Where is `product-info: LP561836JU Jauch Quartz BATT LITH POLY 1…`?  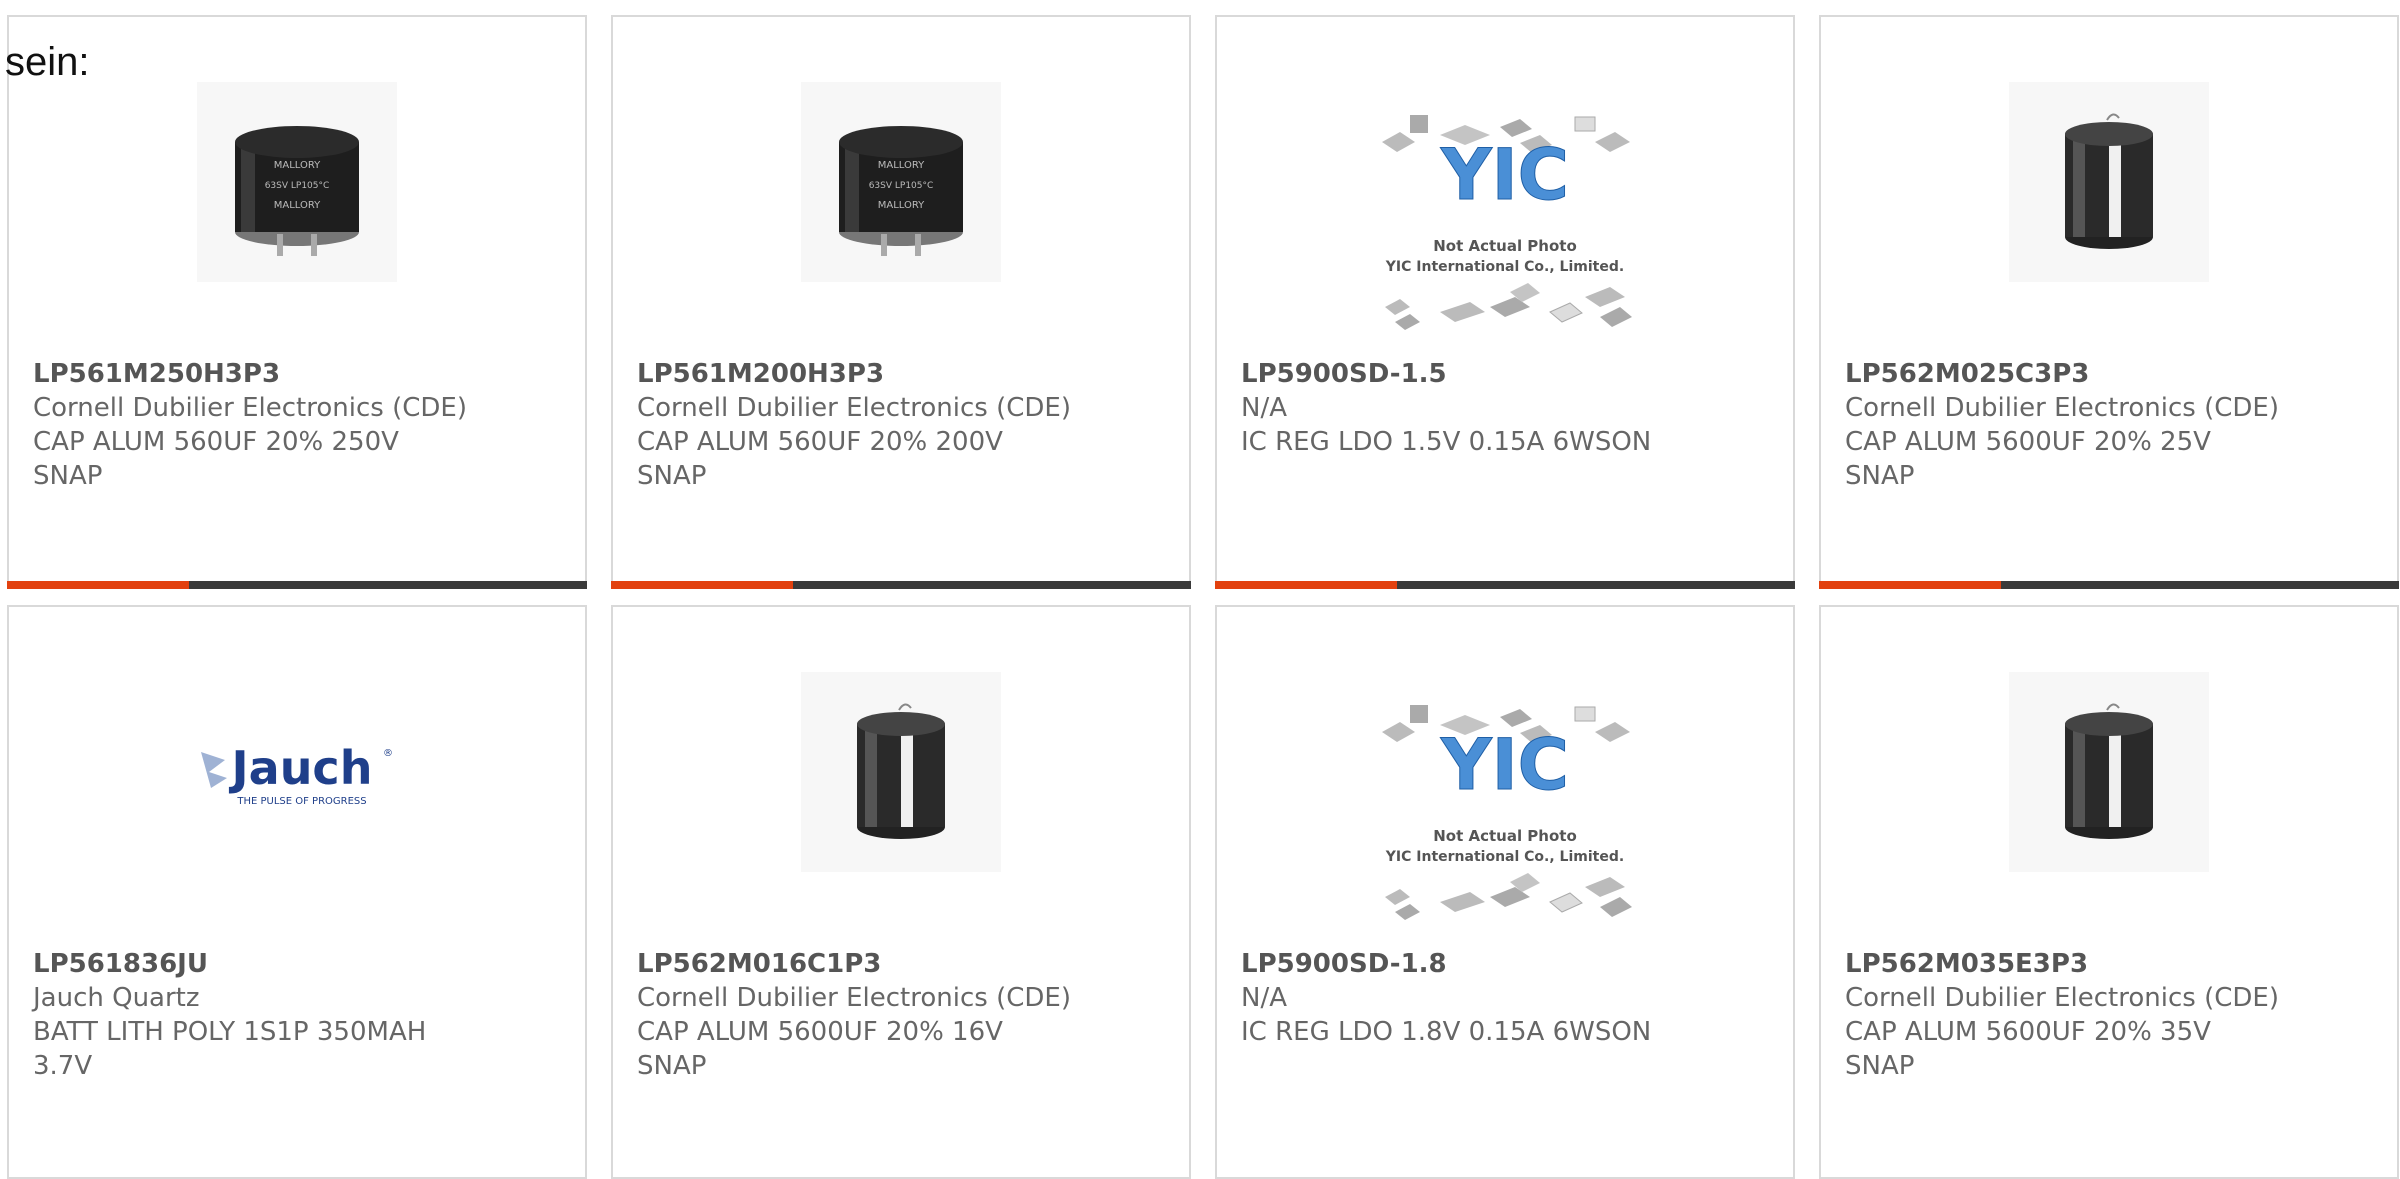
product-info: LP561836JU Jauch Quartz BATT LITH POLY 1… is located at coordinates (299, 1015).